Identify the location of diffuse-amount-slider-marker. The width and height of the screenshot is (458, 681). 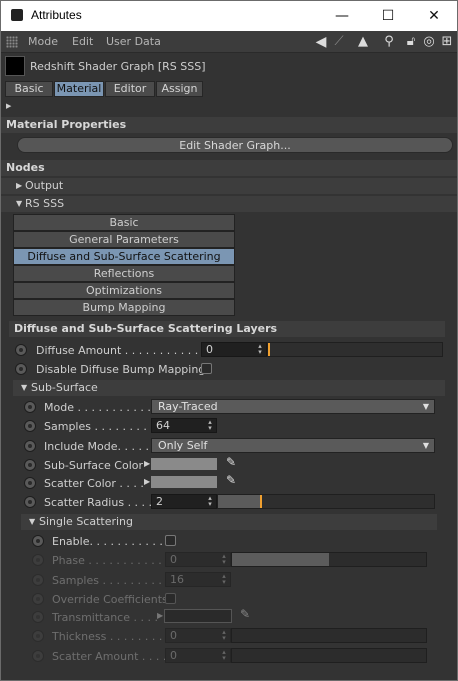
(269, 349).